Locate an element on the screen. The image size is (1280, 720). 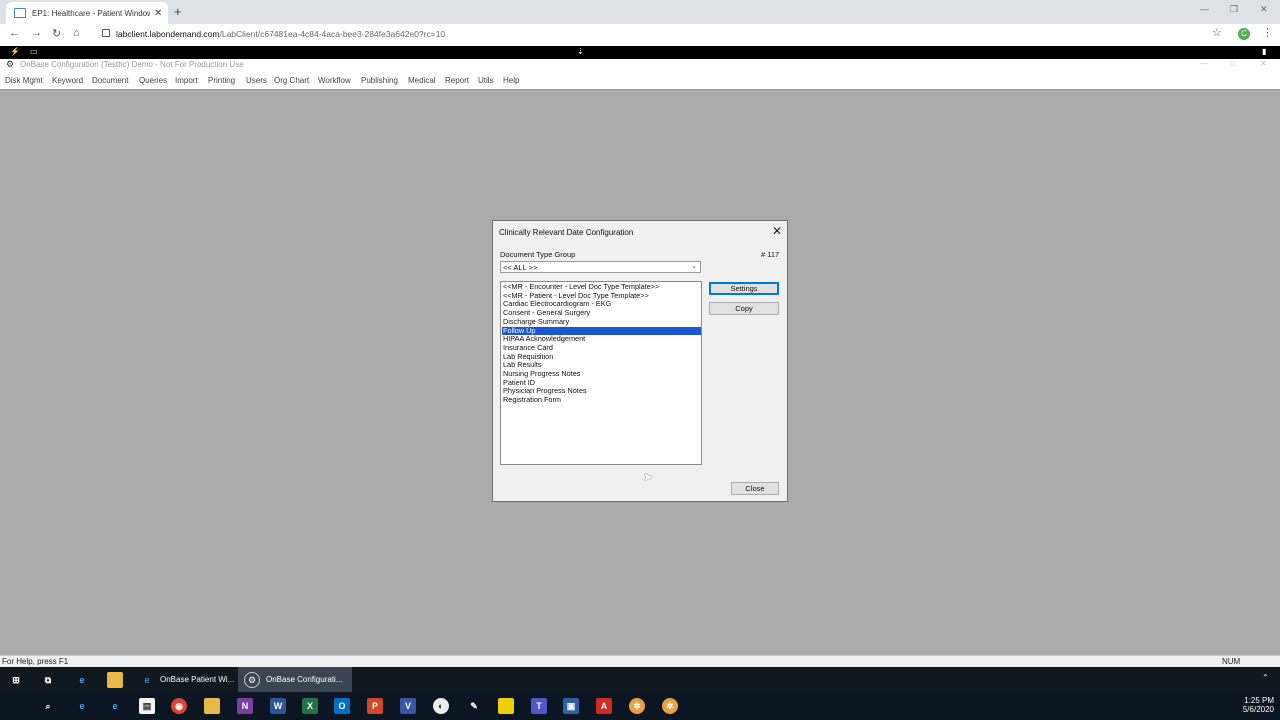
menu-org-chart: Org Chart is located at coordinates (291, 80).